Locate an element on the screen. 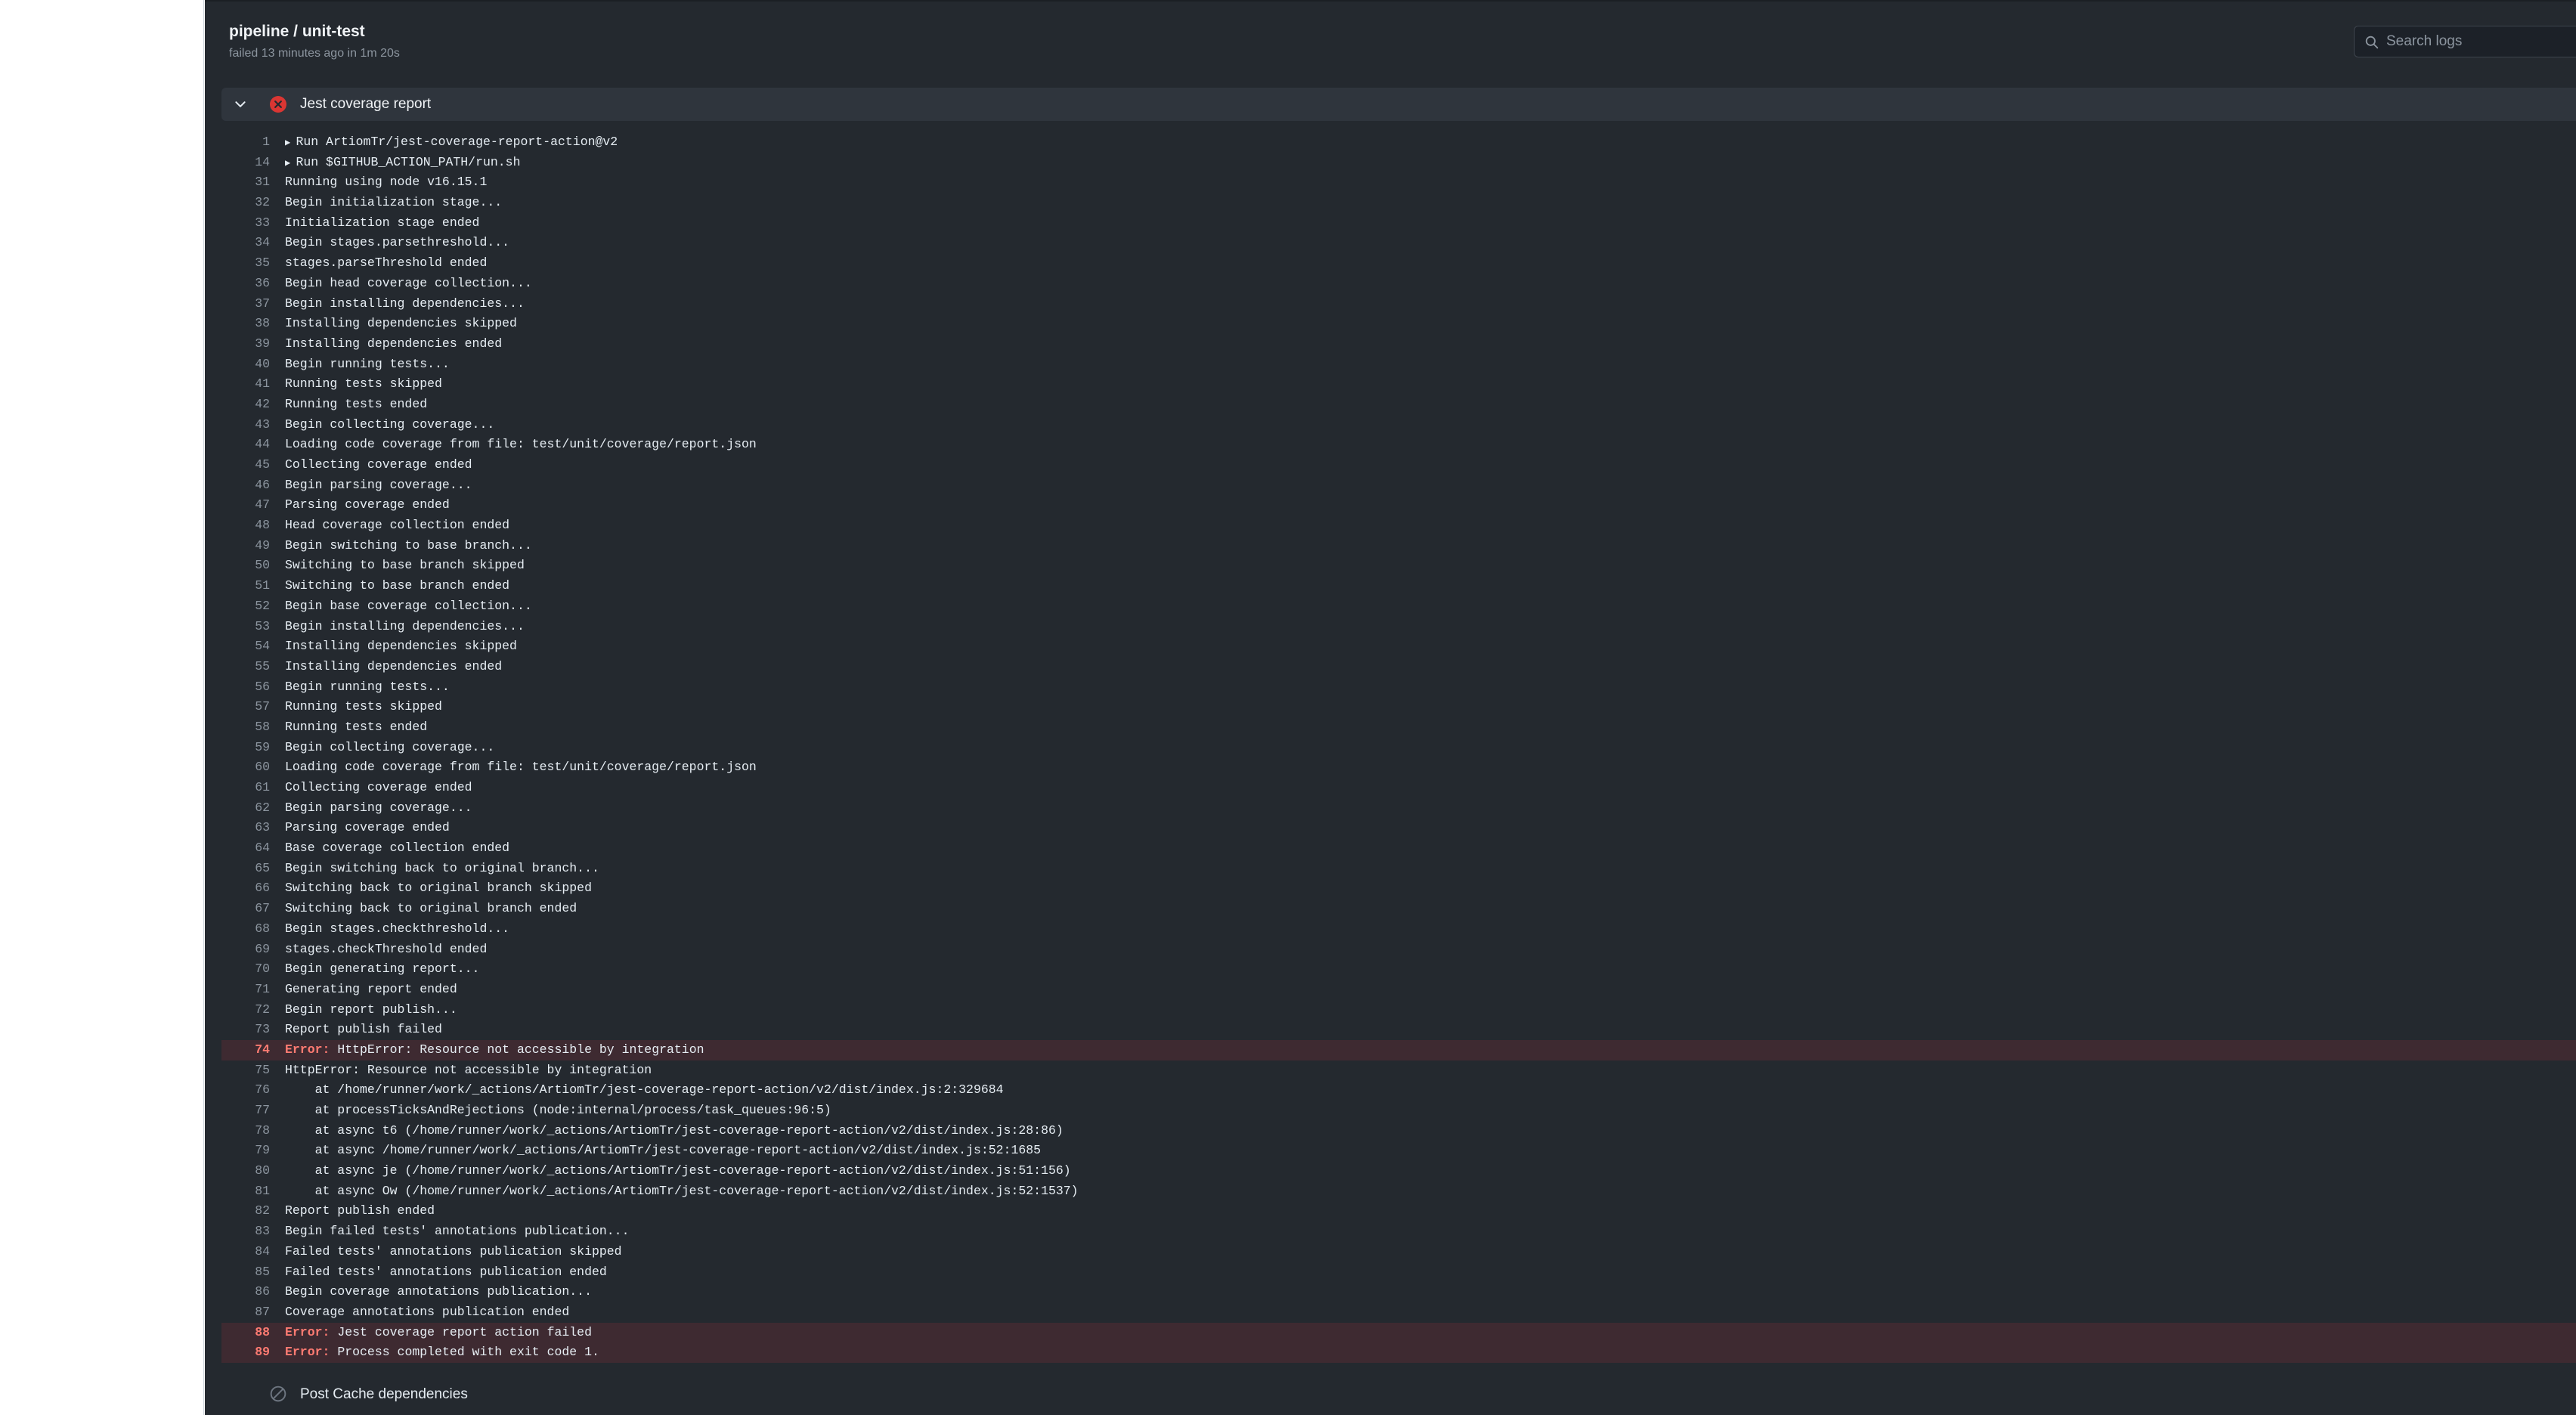  line-number: 86 is located at coordinates (246, 1292).